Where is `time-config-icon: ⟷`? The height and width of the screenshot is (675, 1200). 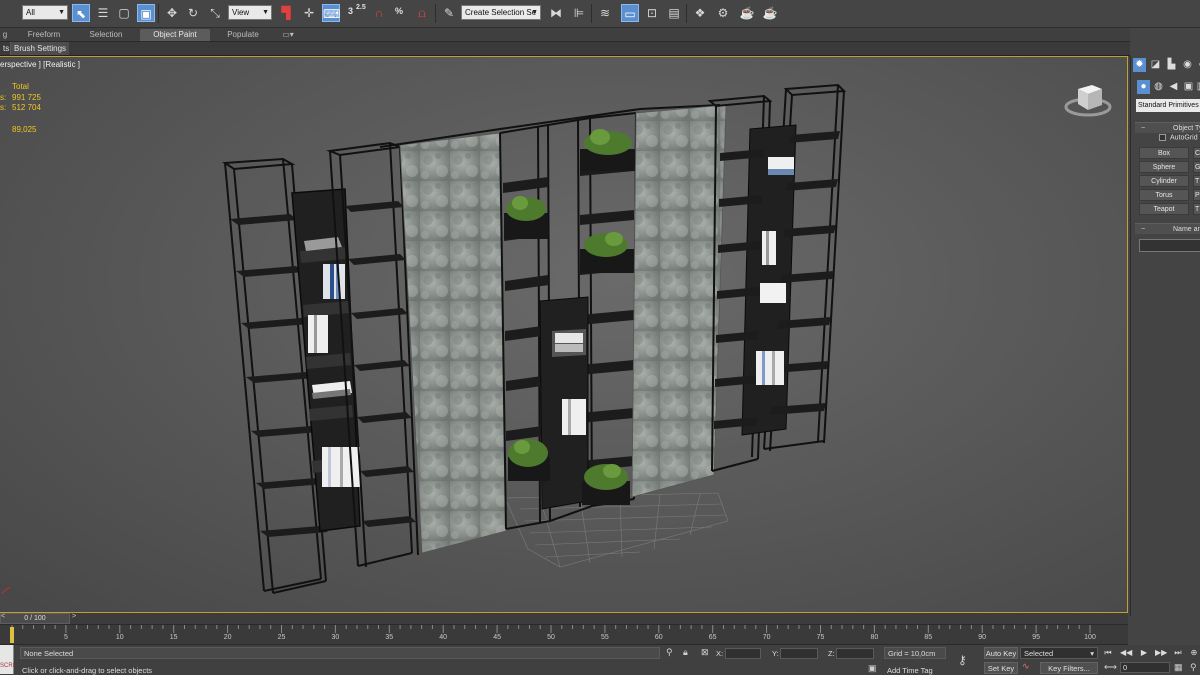
time-config-icon: ⟷ is located at coordinates (1110, 667).